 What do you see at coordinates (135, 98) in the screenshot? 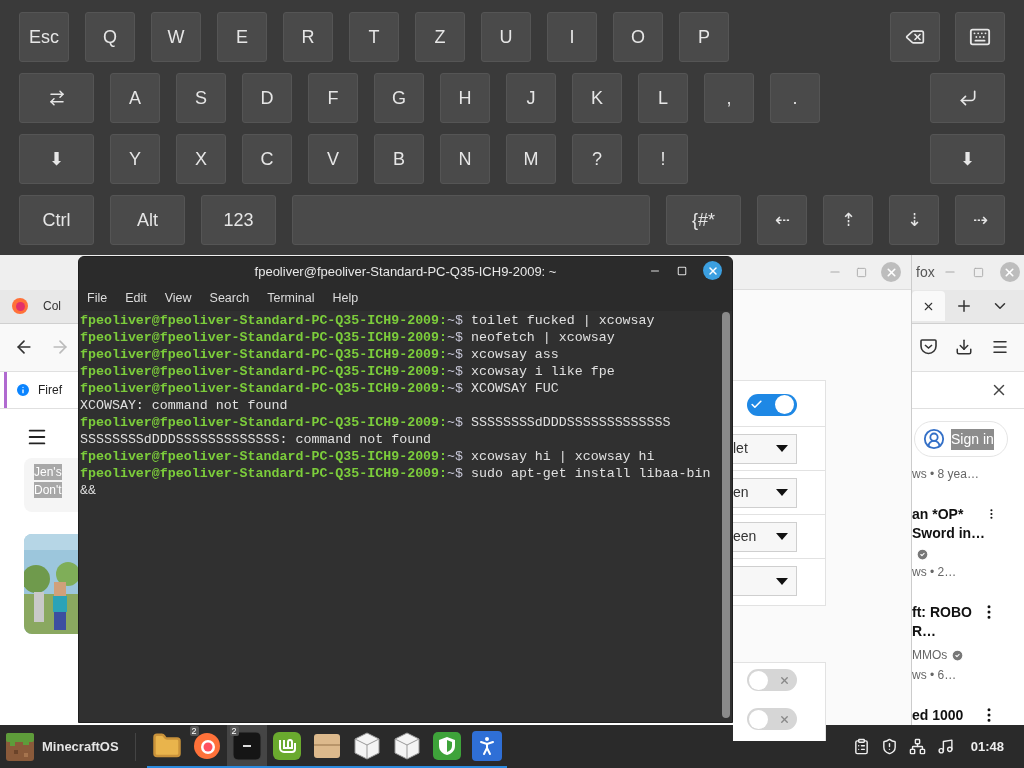
I see `key: A` at bounding box center [135, 98].